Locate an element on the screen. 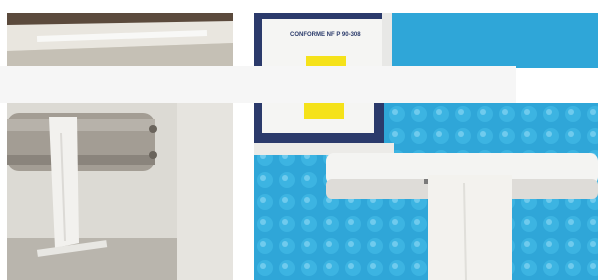 The image size is (598, 280). overlay-band is located at coordinates (258, 84).